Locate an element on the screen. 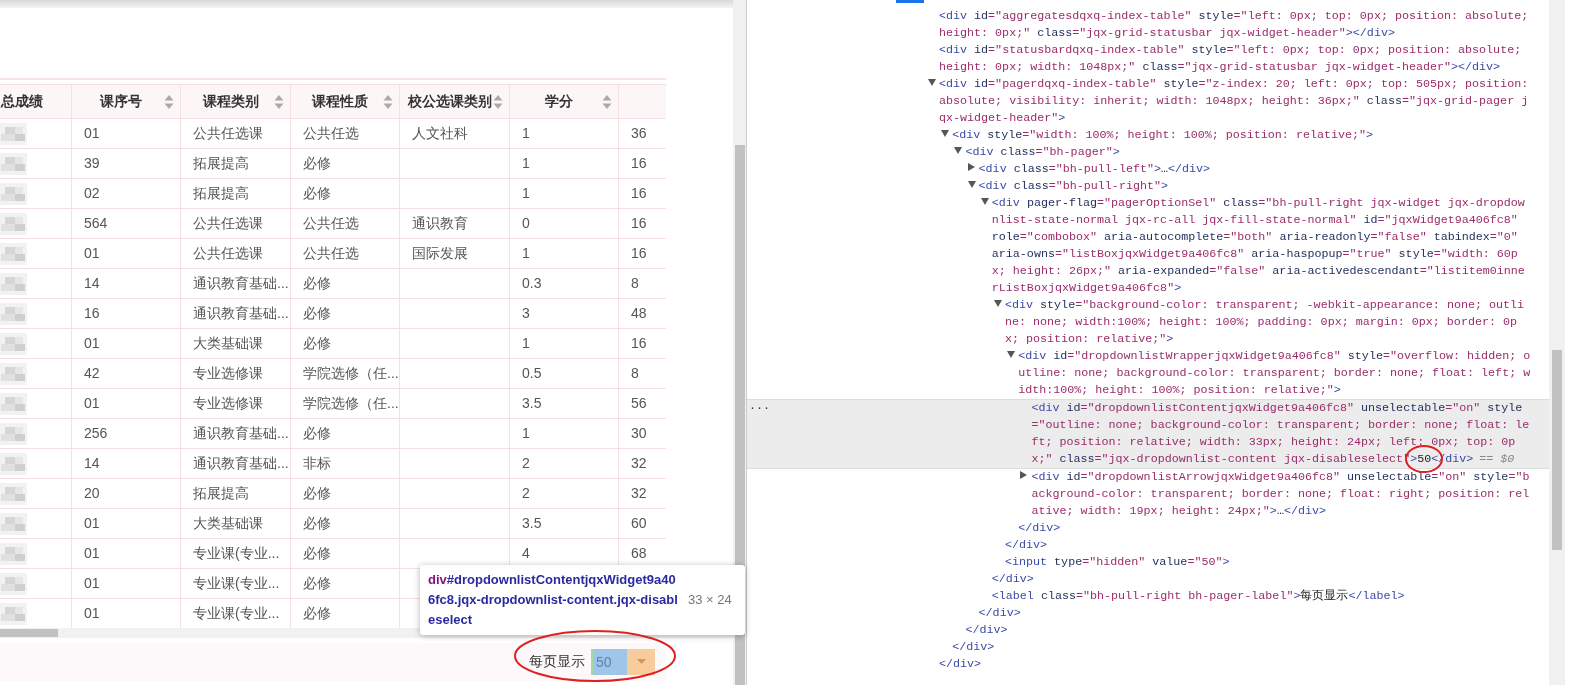 This screenshot has width=1576, height=685. column-header: 学分 is located at coordinates (564, 101).